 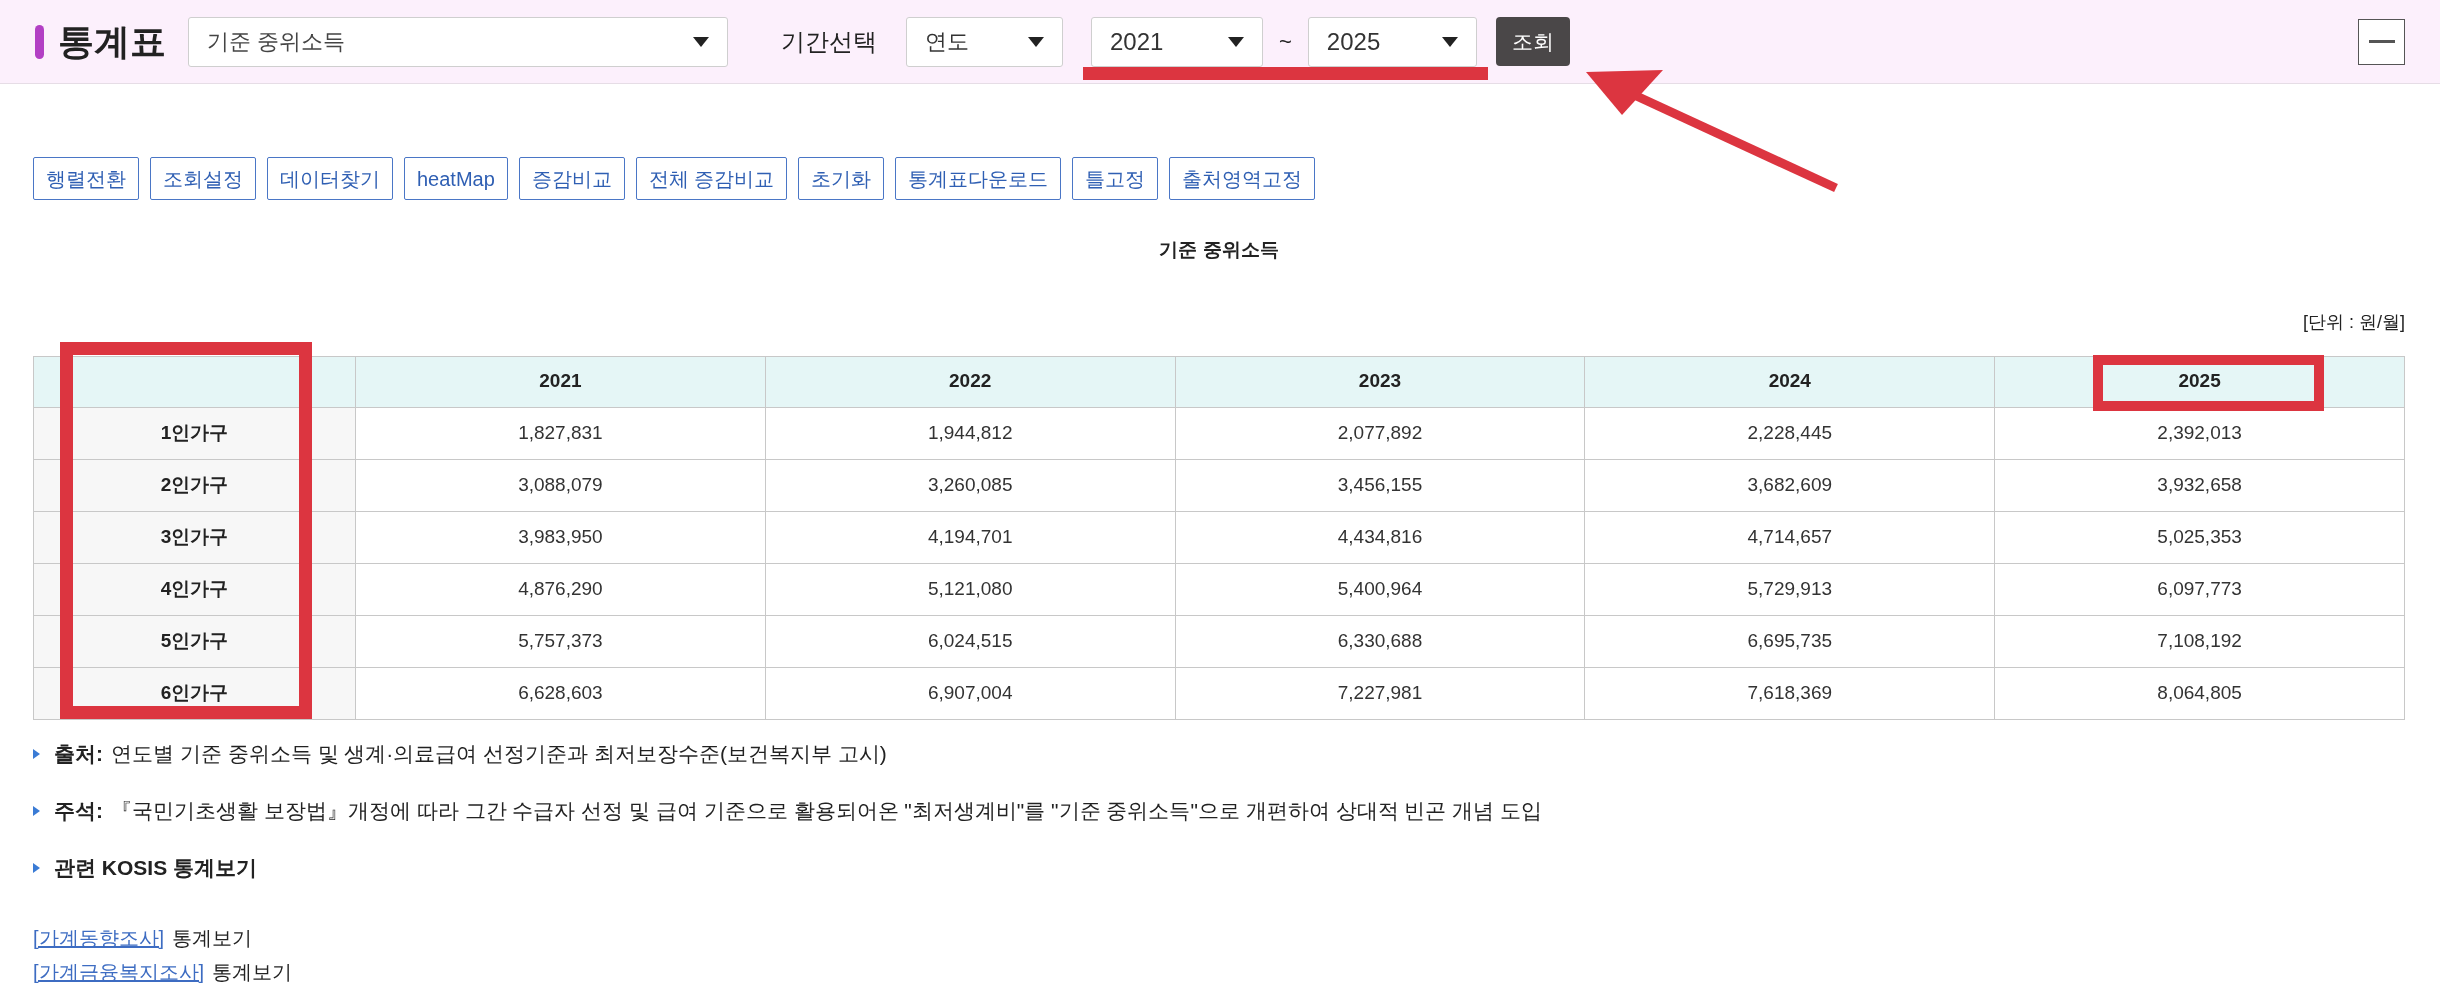 I want to click on table-cell: 3,260,085, so click(x=970, y=485).